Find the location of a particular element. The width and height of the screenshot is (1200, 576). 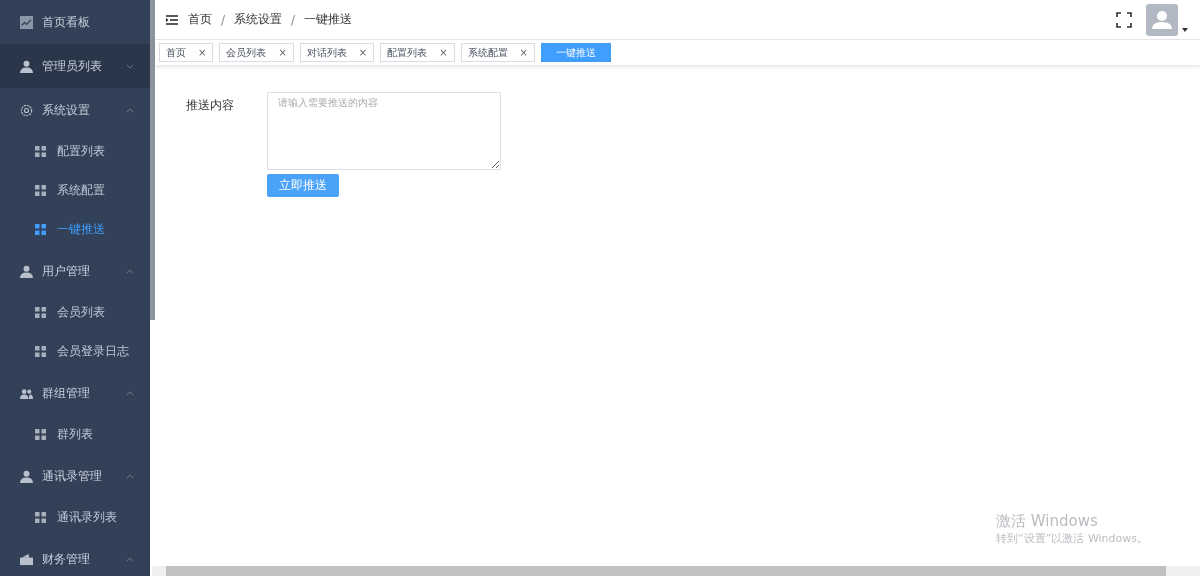

input-field: 请输入需要推送的内容 is located at coordinates (384, 131).